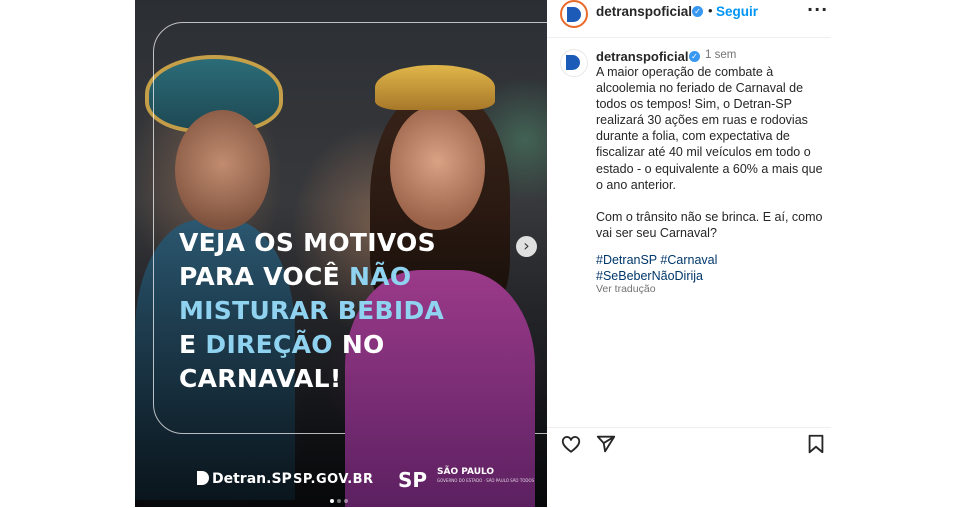 The width and height of the screenshot is (966, 508). Describe the element at coordinates (269, 344) in the screenshot. I see `headline-line4-highlight: DIREÇÃO` at that location.